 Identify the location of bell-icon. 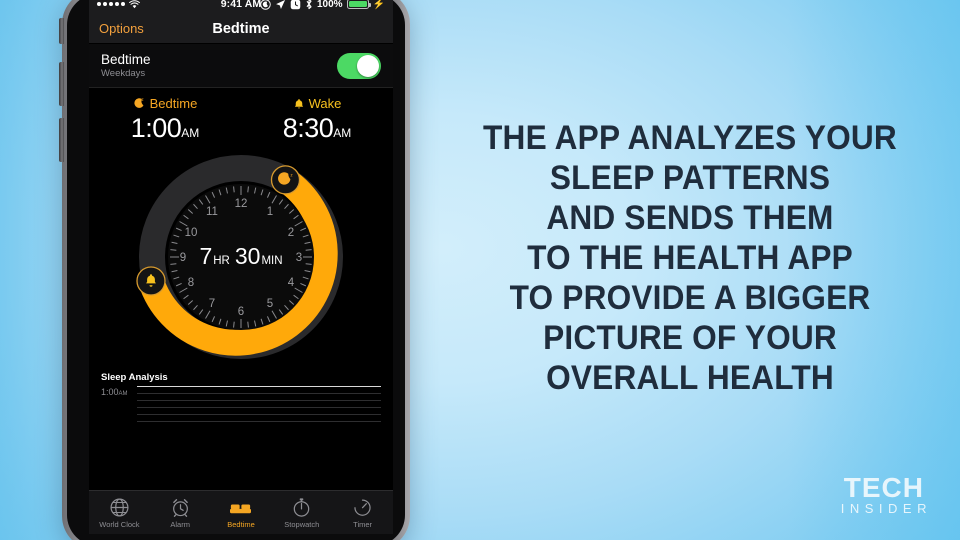
(298, 103).